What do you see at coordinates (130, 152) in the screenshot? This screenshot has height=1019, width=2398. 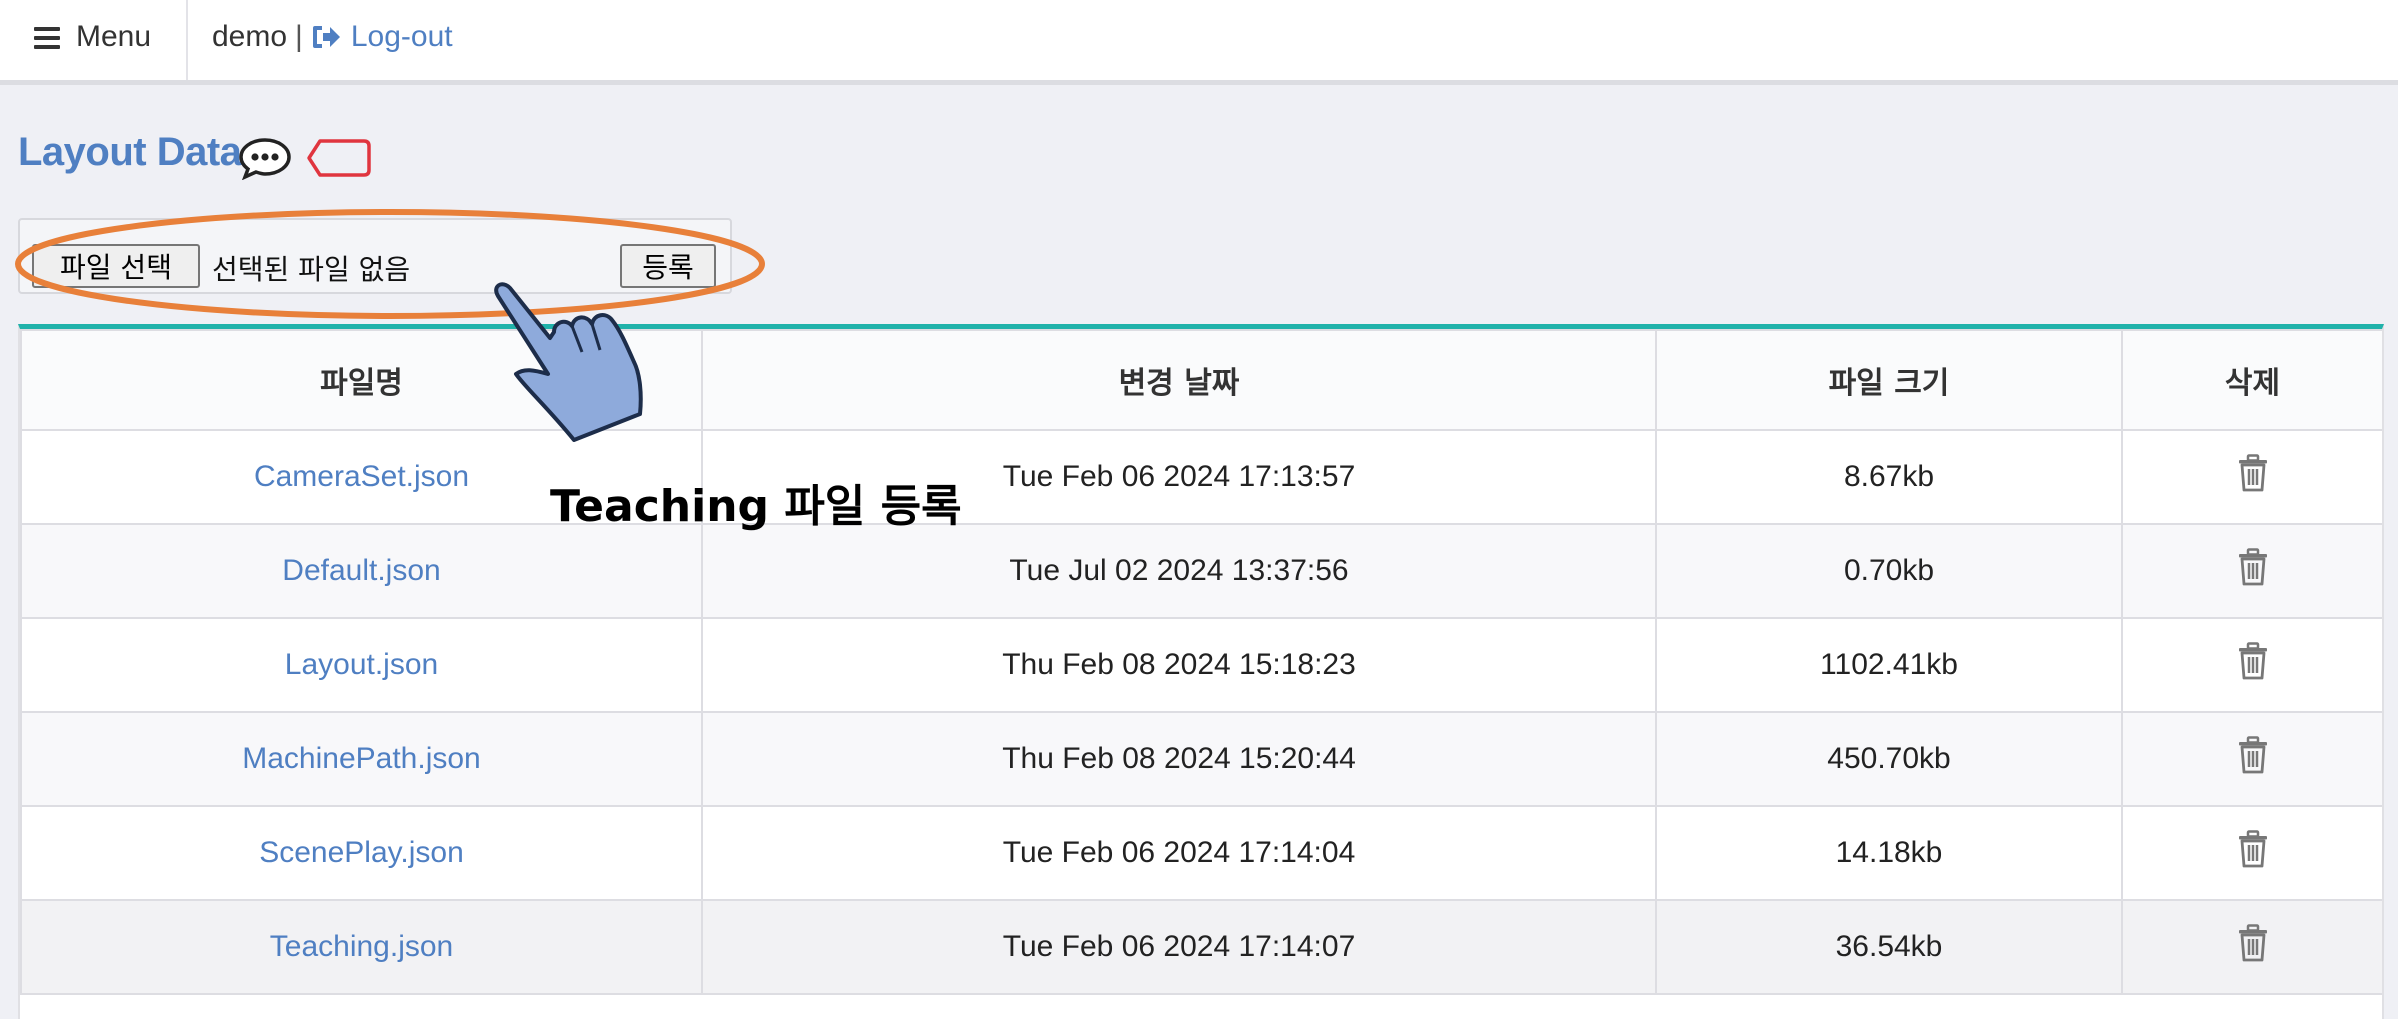 I see `page-title: Layout Data` at bounding box center [130, 152].